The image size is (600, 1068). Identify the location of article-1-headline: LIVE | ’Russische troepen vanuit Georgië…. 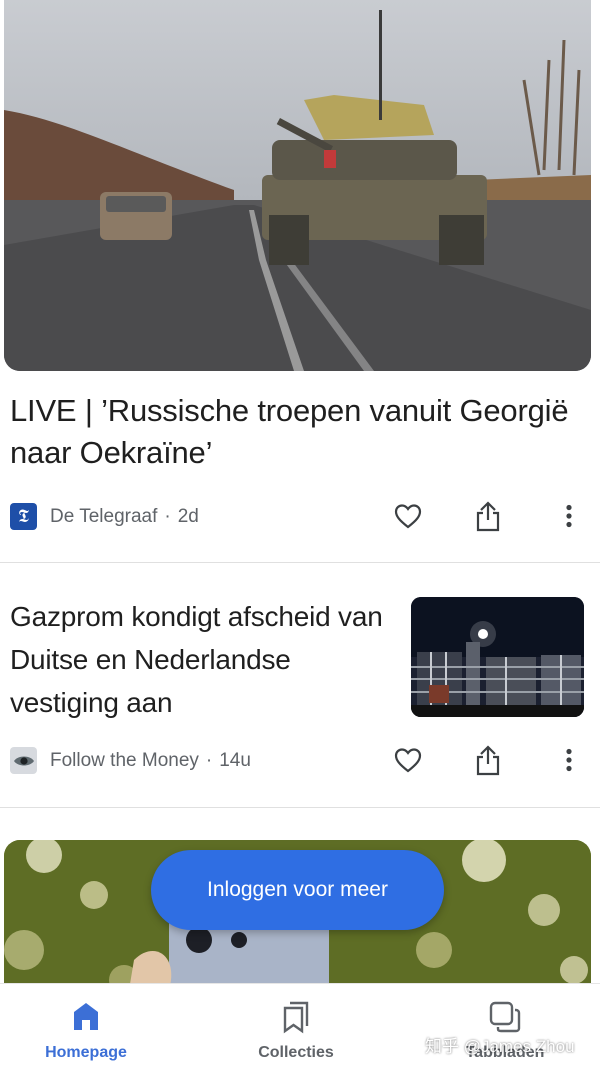
(290, 432).